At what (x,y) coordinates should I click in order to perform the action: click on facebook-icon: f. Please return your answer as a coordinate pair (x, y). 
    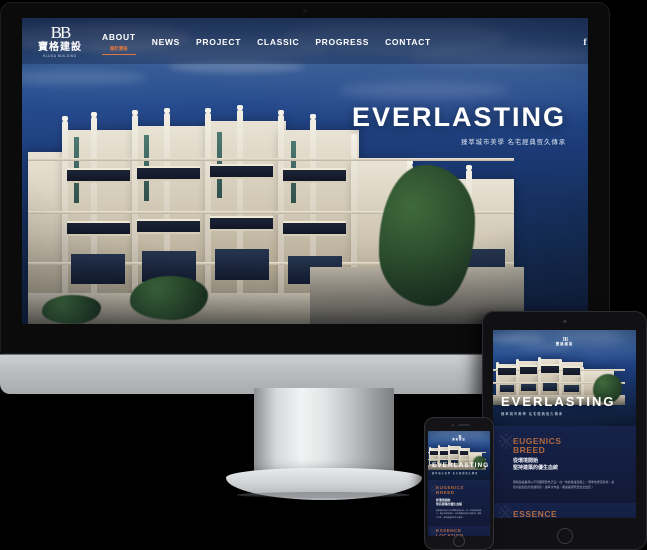
    Looking at the image, I should click on (584, 42).